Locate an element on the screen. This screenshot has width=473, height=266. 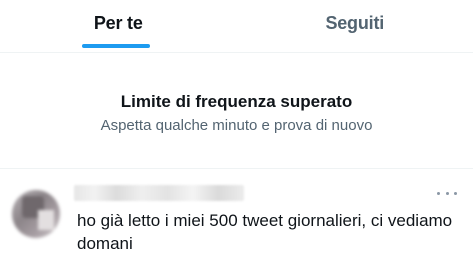
tab-for-you-label: Per te is located at coordinates (118, 23).